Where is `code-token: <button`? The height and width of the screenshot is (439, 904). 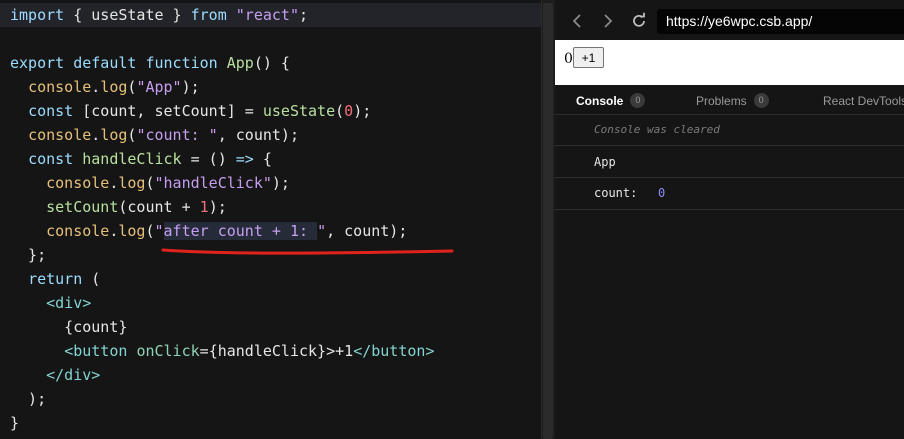
code-token: <button is located at coordinates (96, 351).